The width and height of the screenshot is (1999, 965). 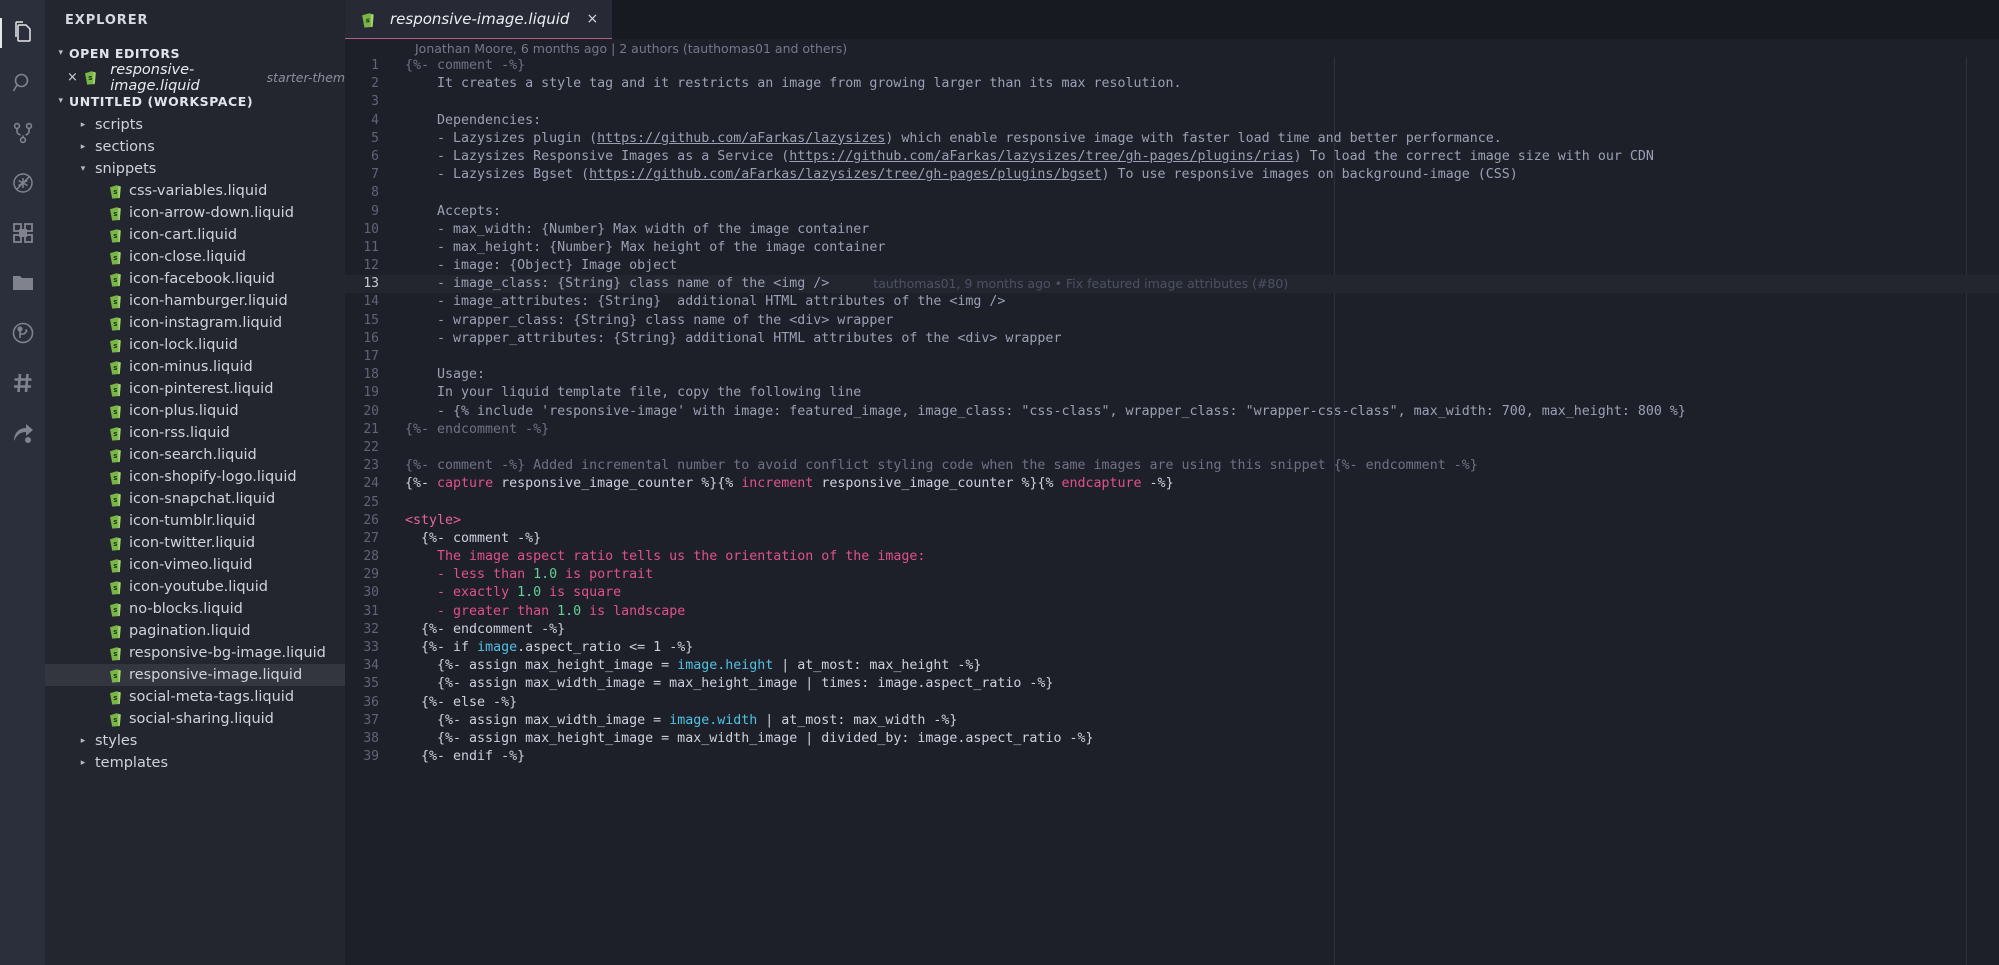 What do you see at coordinates (195, 345) in the screenshot?
I see `tree-item-icon-lock-liquid: s icon-lock.liquid` at bounding box center [195, 345].